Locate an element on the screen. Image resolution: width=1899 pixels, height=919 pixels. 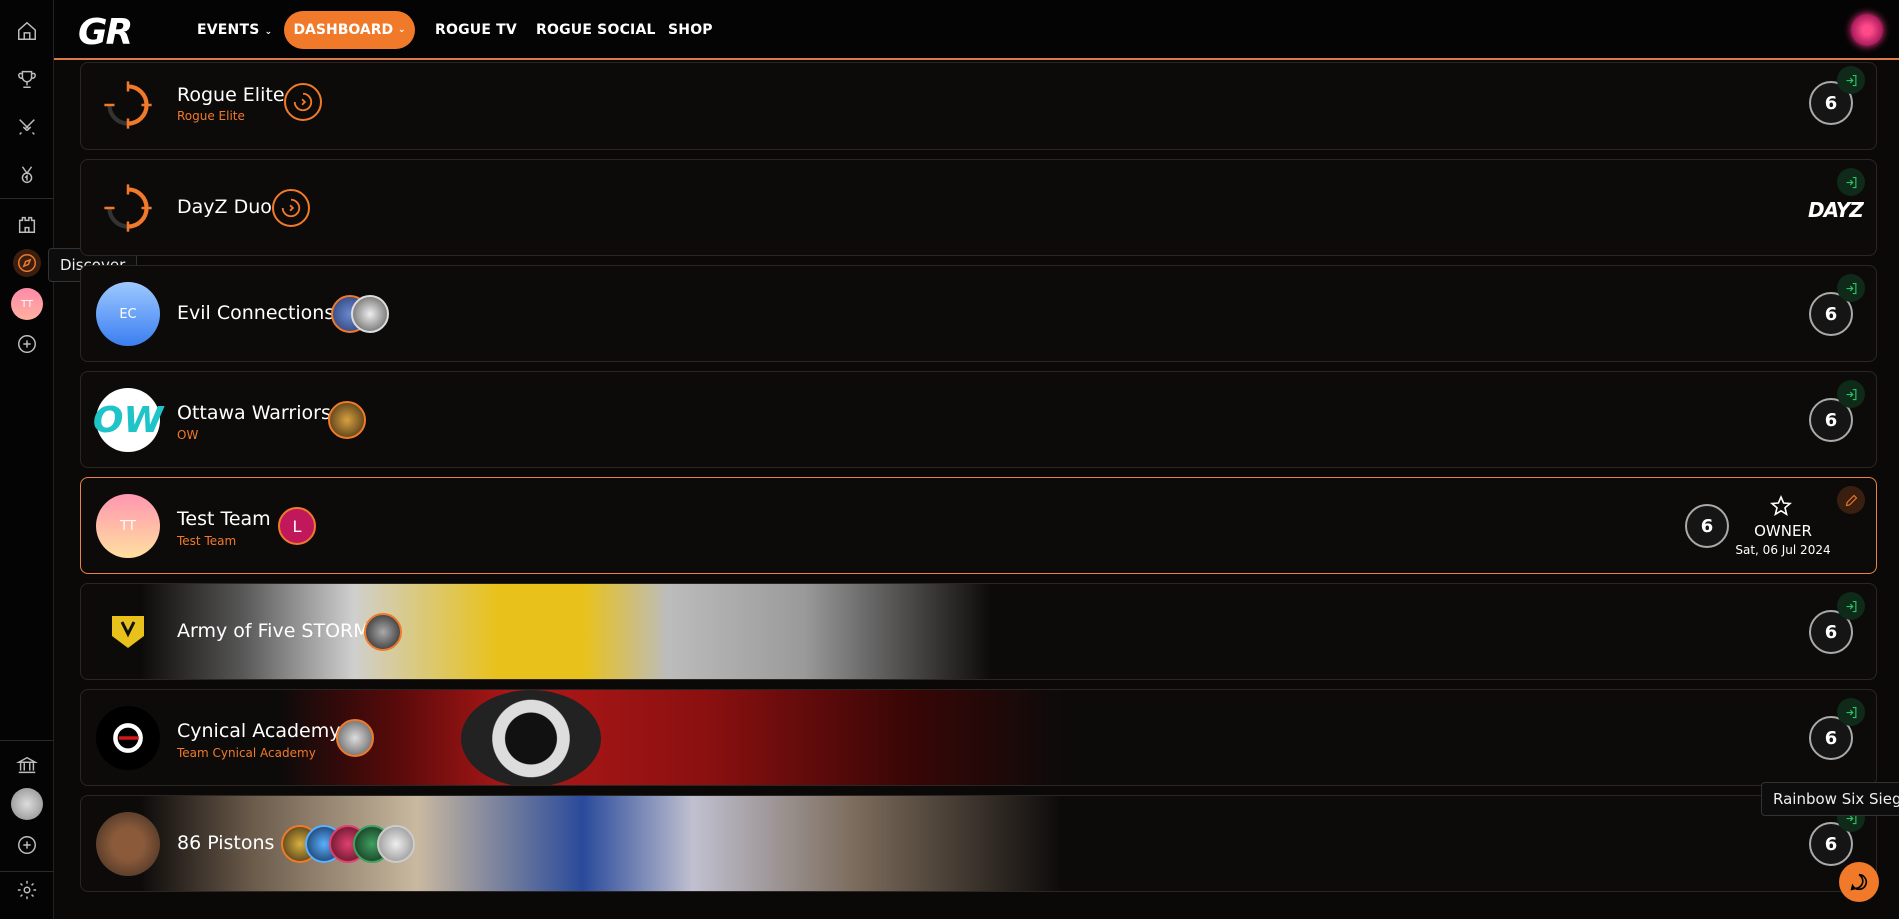
medal-icon is located at coordinates (27, 175).